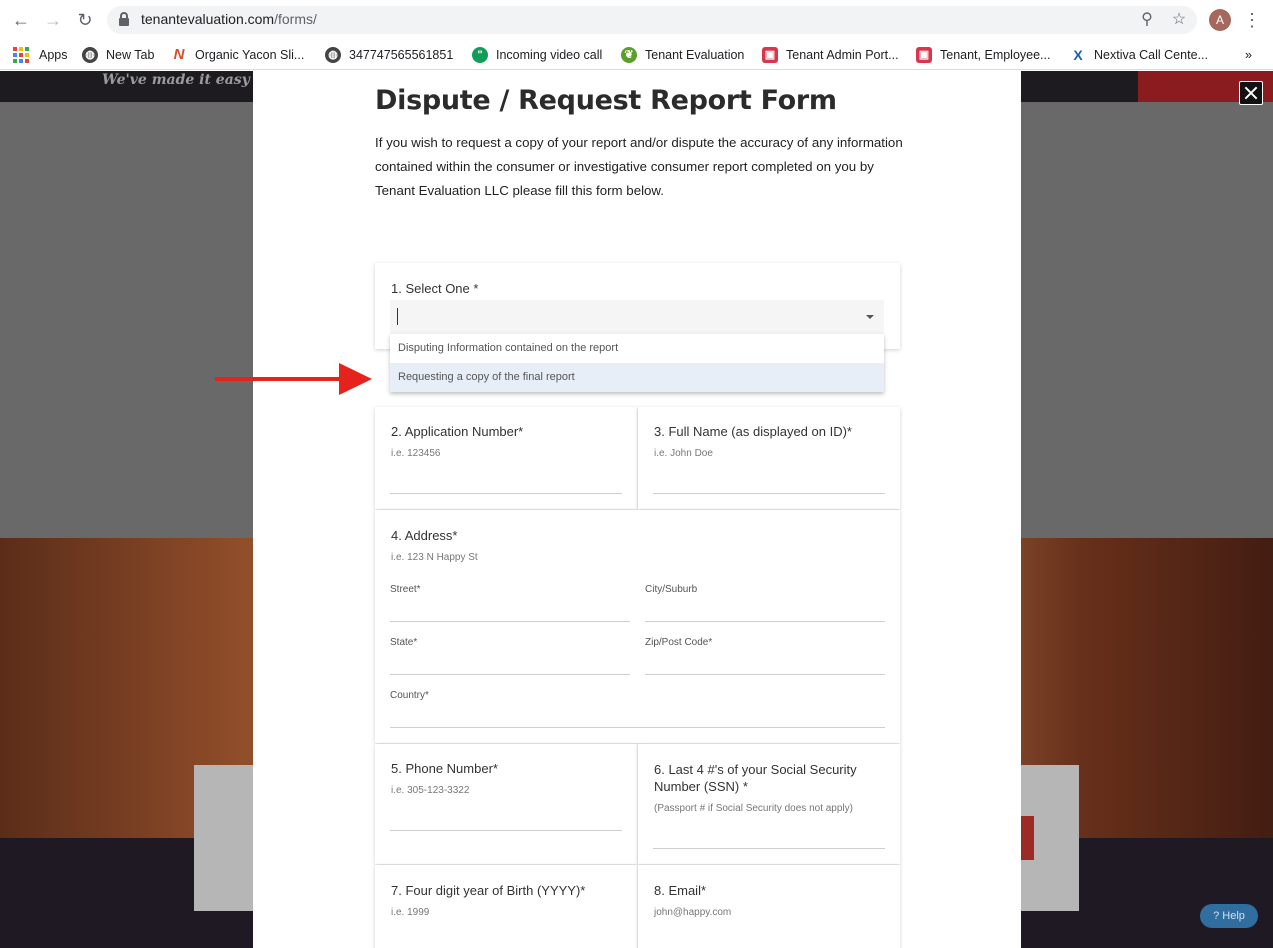  What do you see at coordinates (53, 20) in the screenshot?
I see `forward-arrow-icon: →` at bounding box center [53, 20].